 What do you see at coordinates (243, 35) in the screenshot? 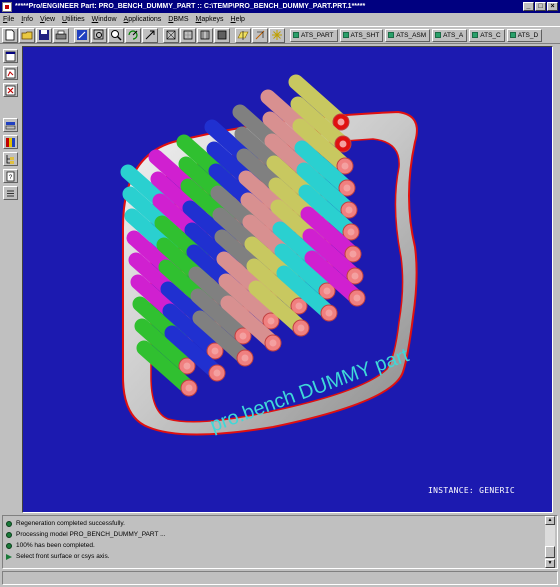
I see `datum-plane-icon` at bounding box center [243, 35].